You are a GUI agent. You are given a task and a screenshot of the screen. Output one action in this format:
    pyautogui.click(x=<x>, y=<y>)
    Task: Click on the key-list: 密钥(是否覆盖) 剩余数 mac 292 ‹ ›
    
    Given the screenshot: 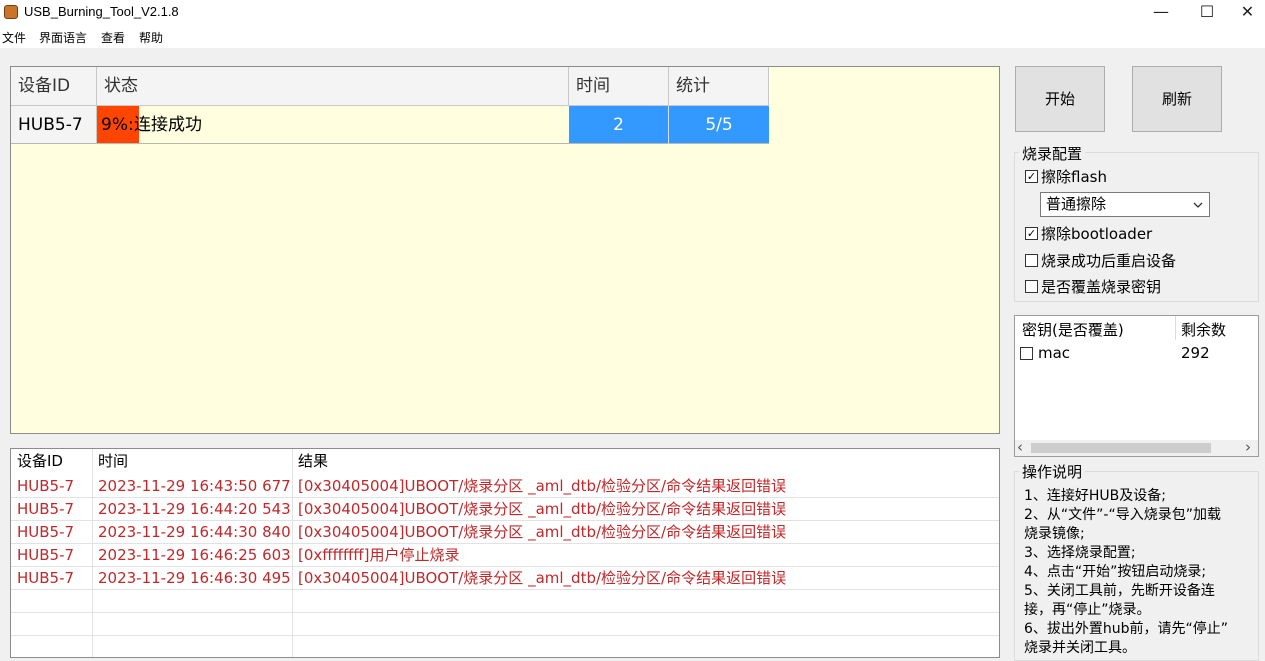 What is the action you would take?
    pyautogui.click(x=1136, y=386)
    